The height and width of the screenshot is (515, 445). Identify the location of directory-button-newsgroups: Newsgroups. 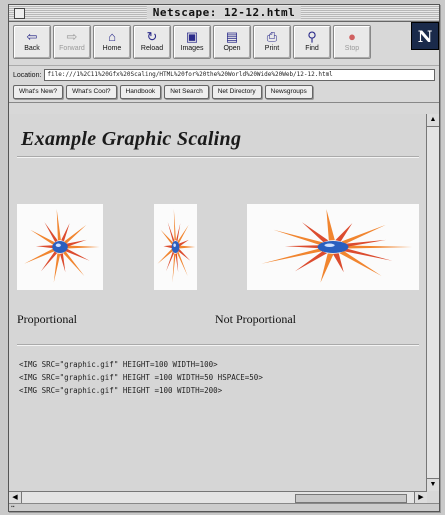
(288, 92).